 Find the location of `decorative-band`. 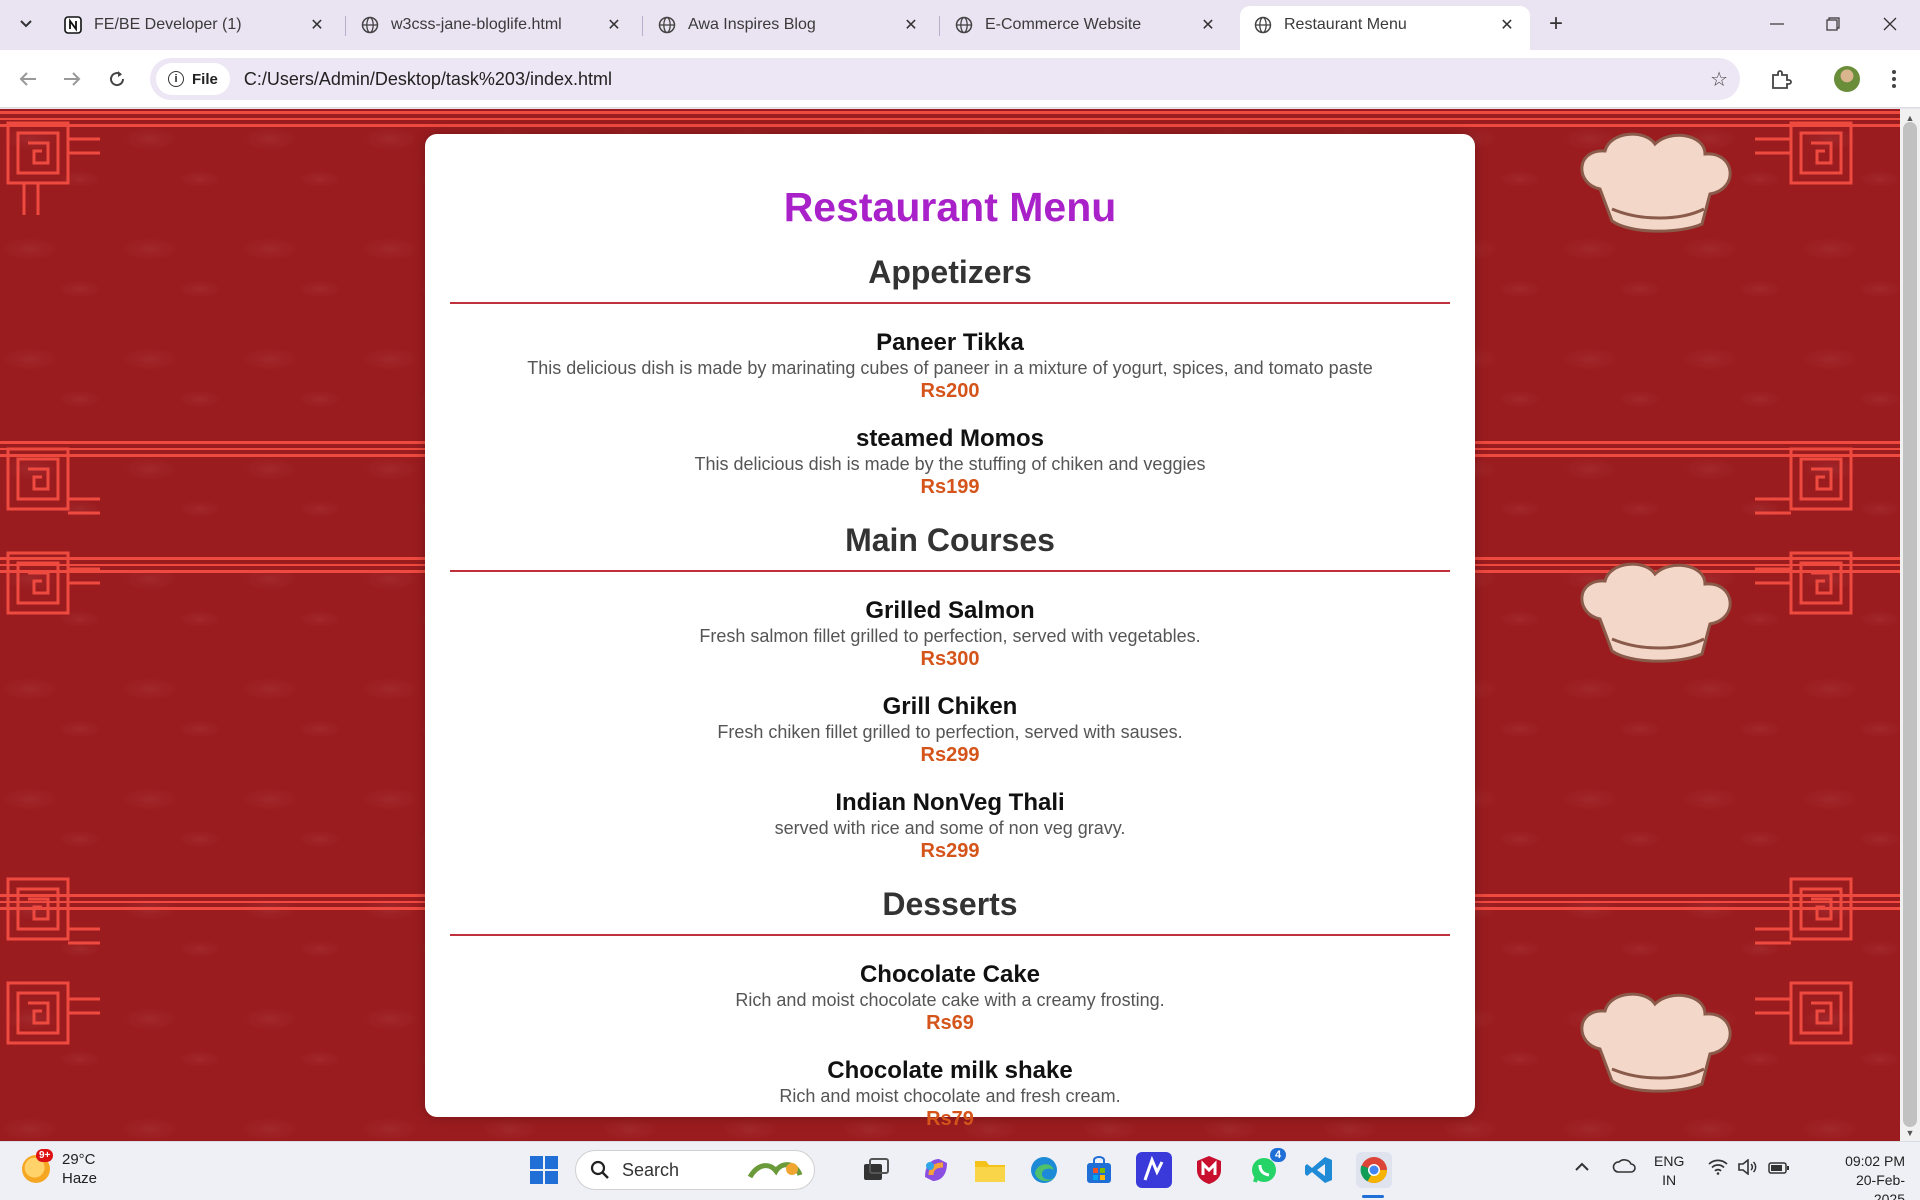

decorative-band is located at coordinates (950, 119).